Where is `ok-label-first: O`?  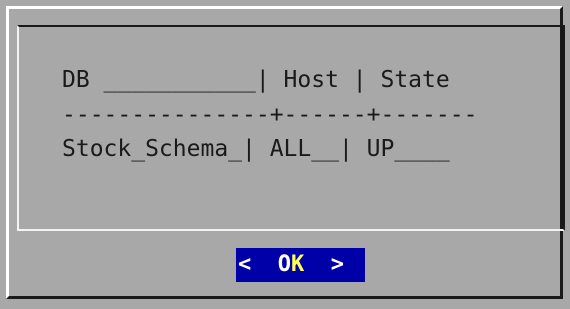 ok-label-first: O is located at coordinates (284, 264).